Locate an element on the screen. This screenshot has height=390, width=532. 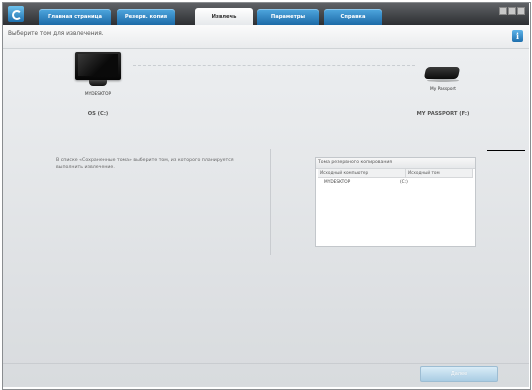
drive-icon is located at coordinates (442, 76).